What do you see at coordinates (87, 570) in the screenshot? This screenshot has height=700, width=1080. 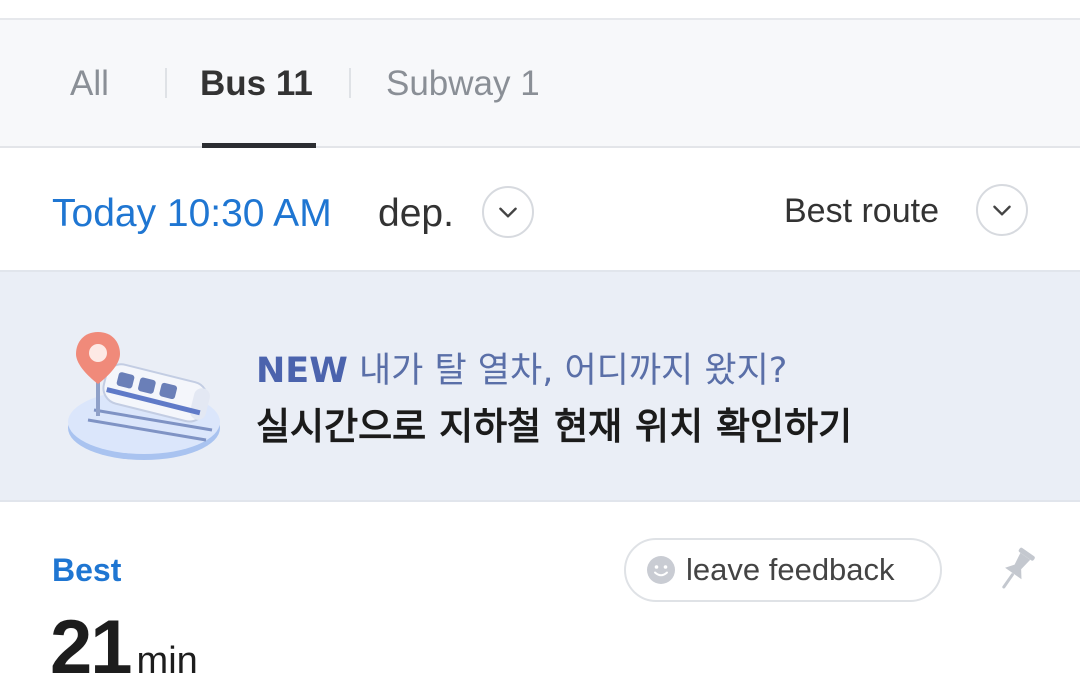 I see `best-route-tag: Best` at bounding box center [87, 570].